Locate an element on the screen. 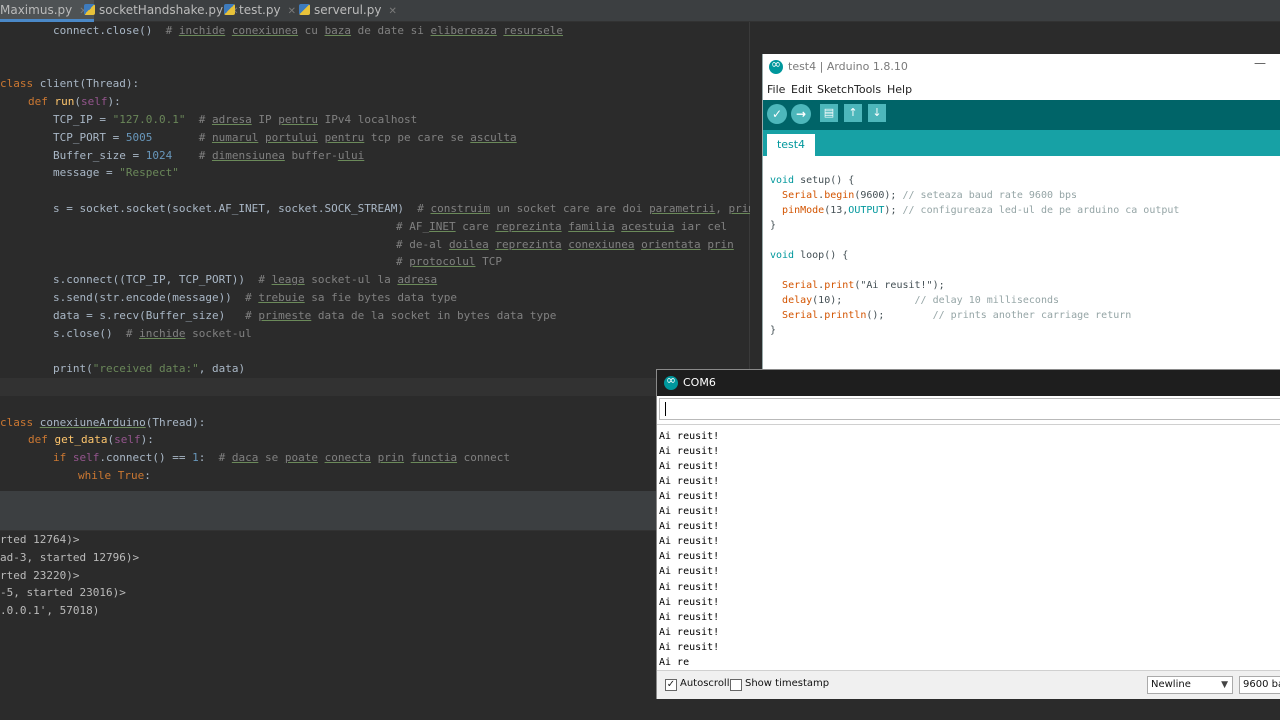  verify-icon: ✓ is located at coordinates (777, 114).